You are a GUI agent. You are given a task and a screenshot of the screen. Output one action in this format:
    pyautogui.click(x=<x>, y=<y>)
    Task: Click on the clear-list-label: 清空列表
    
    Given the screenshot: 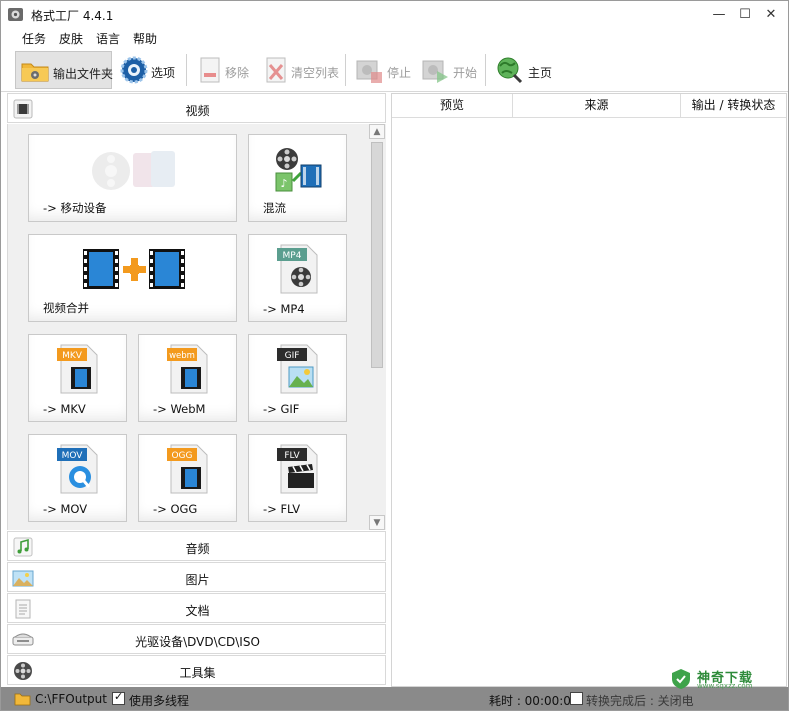 What is the action you would take?
    pyautogui.click(x=315, y=73)
    